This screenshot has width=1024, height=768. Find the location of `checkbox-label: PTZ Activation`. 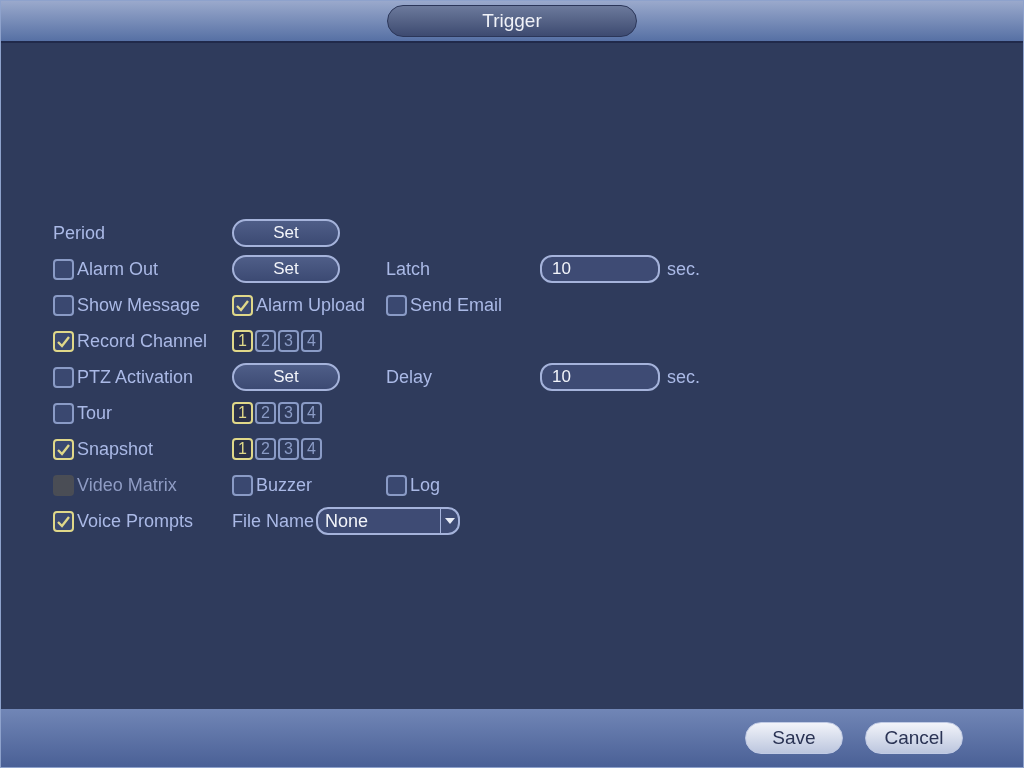

checkbox-label: PTZ Activation is located at coordinates (135, 377).